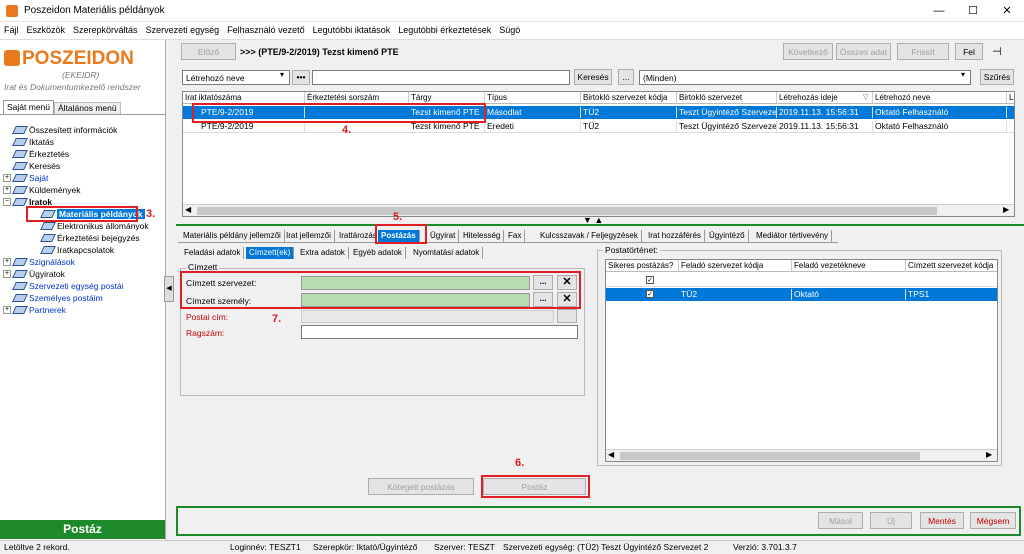 The height and width of the screenshot is (554, 1024). Describe the element at coordinates (309, 236) in the screenshot. I see `tab-1: Irat jellemzői` at that location.